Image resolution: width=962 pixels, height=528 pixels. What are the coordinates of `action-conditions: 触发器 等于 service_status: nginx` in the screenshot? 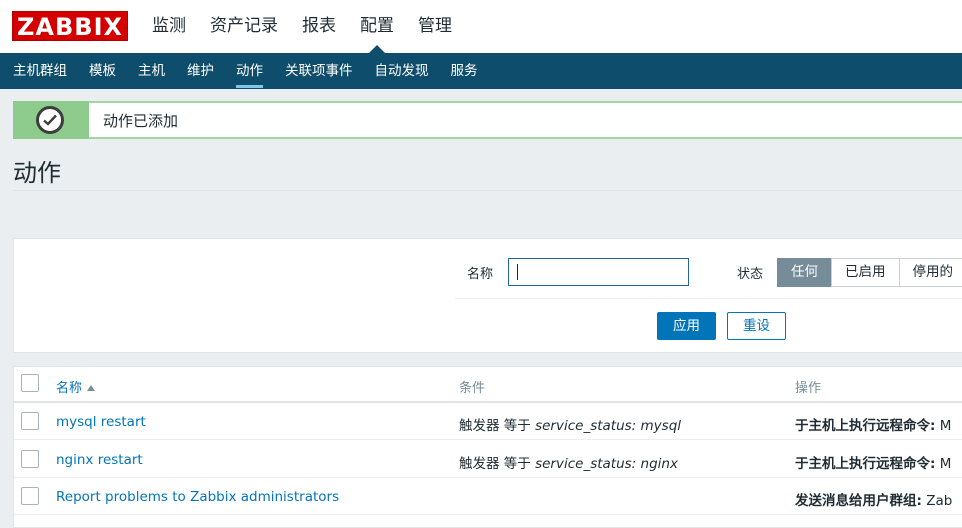 It's located at (568, 462).